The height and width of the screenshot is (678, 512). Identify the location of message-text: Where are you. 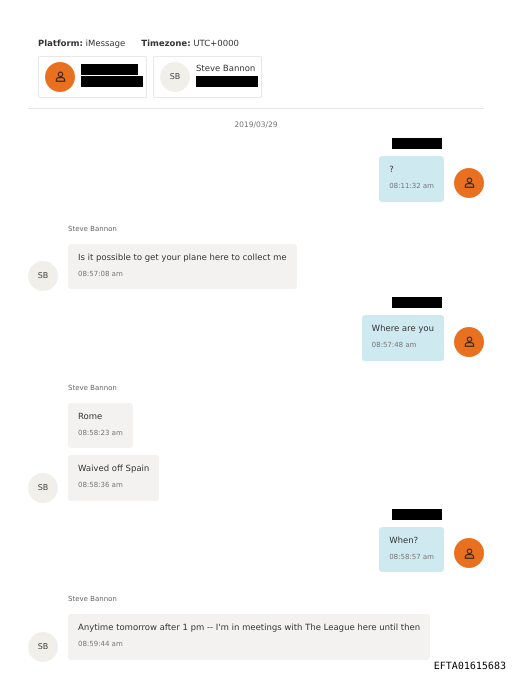
(403, 329).